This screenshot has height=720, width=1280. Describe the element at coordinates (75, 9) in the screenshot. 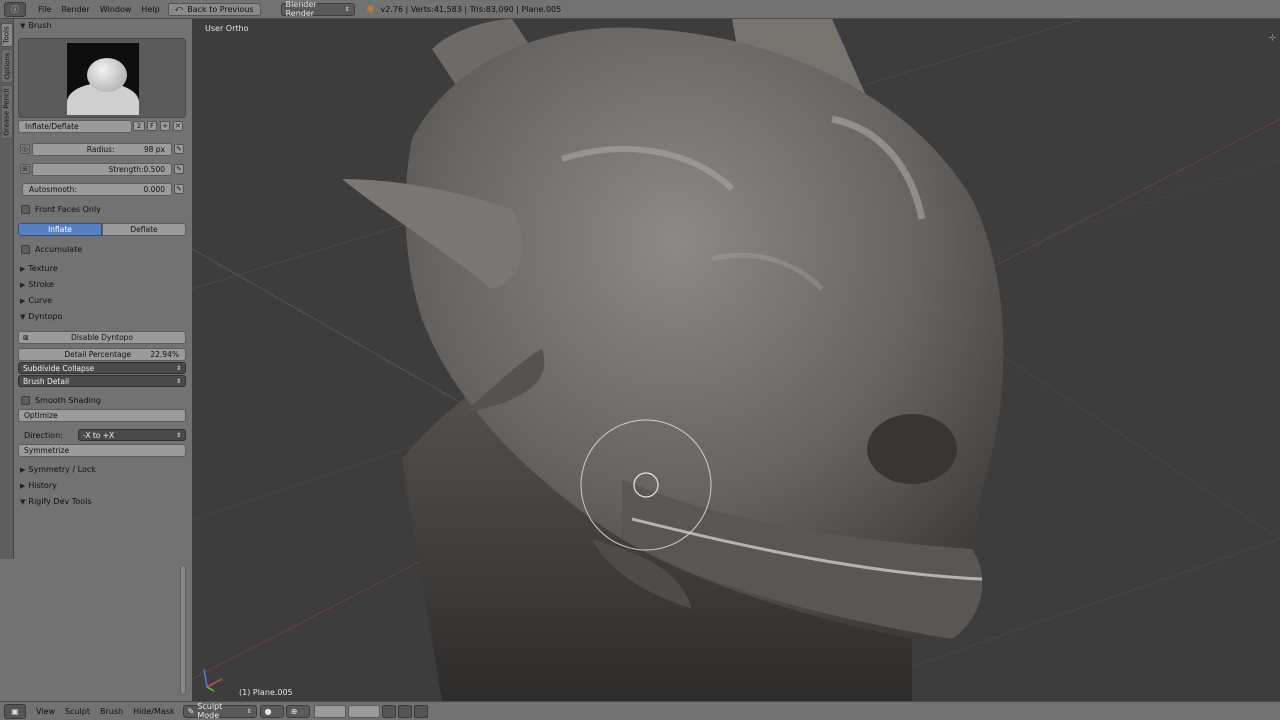

I see `menu-render: Render` at that location.